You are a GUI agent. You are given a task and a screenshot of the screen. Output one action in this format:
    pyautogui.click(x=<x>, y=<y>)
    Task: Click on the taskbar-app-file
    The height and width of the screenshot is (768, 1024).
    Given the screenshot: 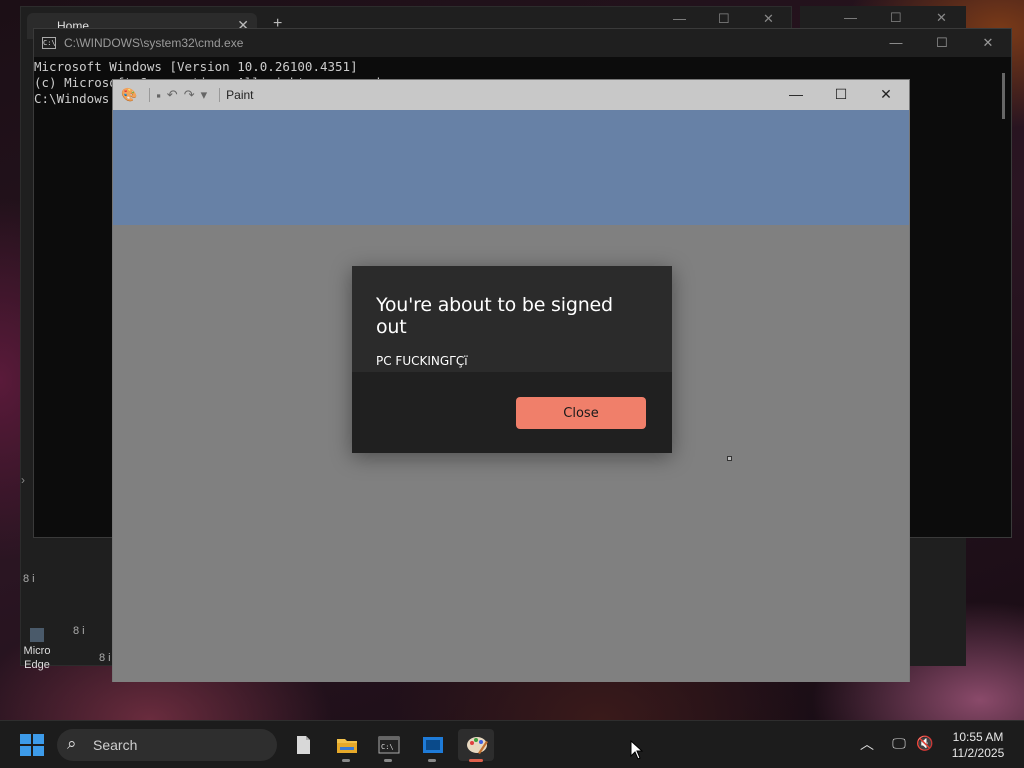 What is the action you would take?
    pyautogui.click(x=302, y=745)
    